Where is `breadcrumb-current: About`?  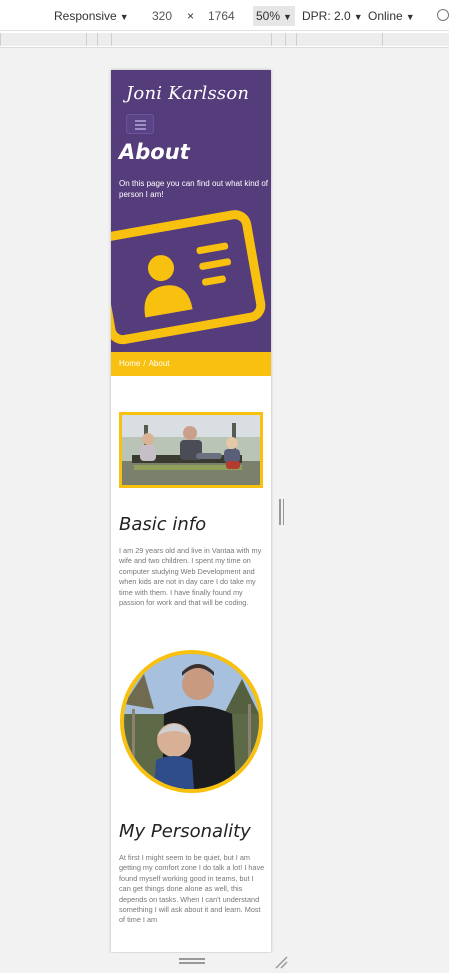
breadcrumb-current: About is located at coordinates (159, 363).